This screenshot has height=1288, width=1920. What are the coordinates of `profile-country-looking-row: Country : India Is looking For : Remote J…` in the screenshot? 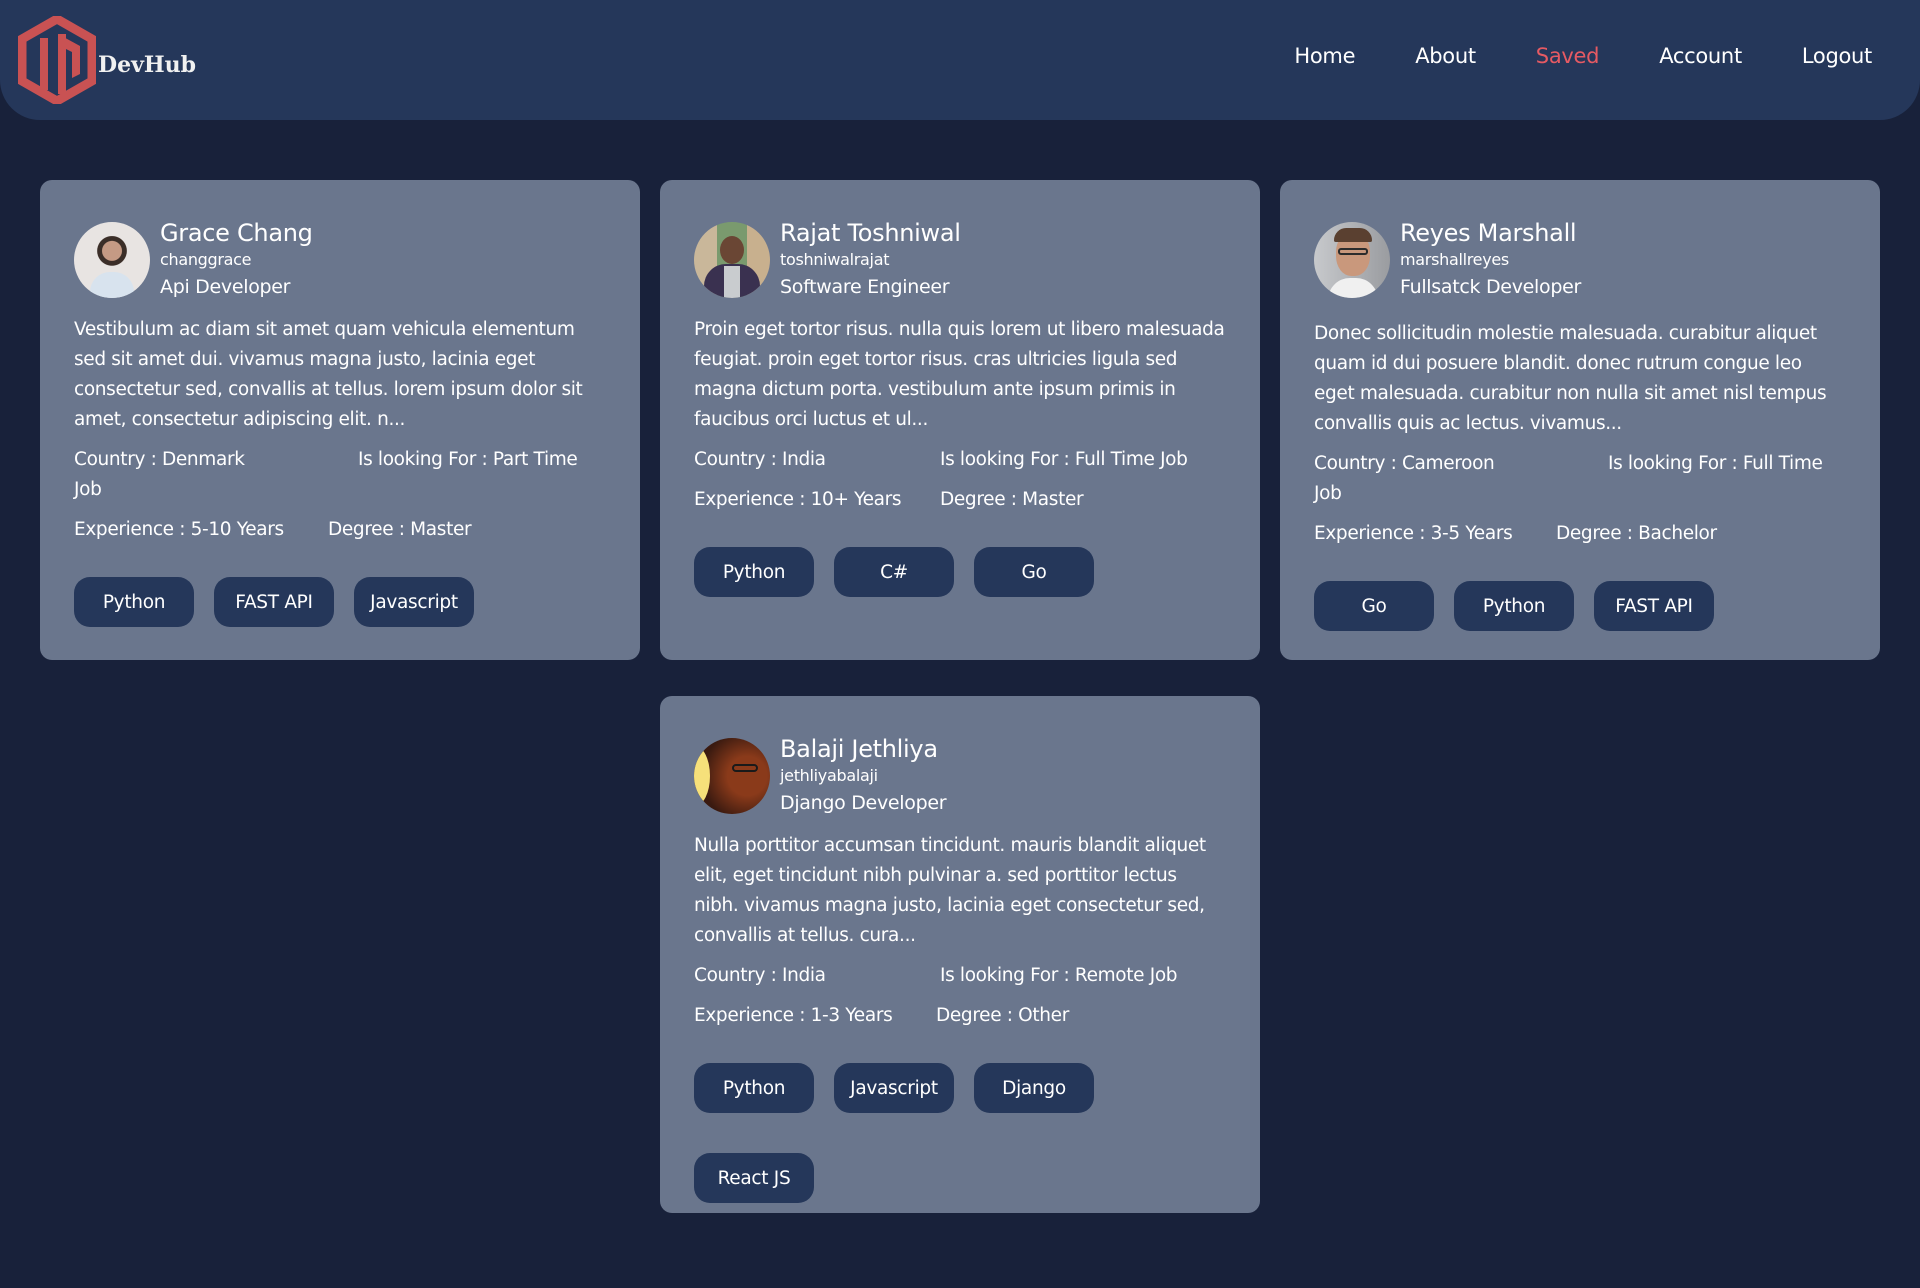 It's located at (960, 976).